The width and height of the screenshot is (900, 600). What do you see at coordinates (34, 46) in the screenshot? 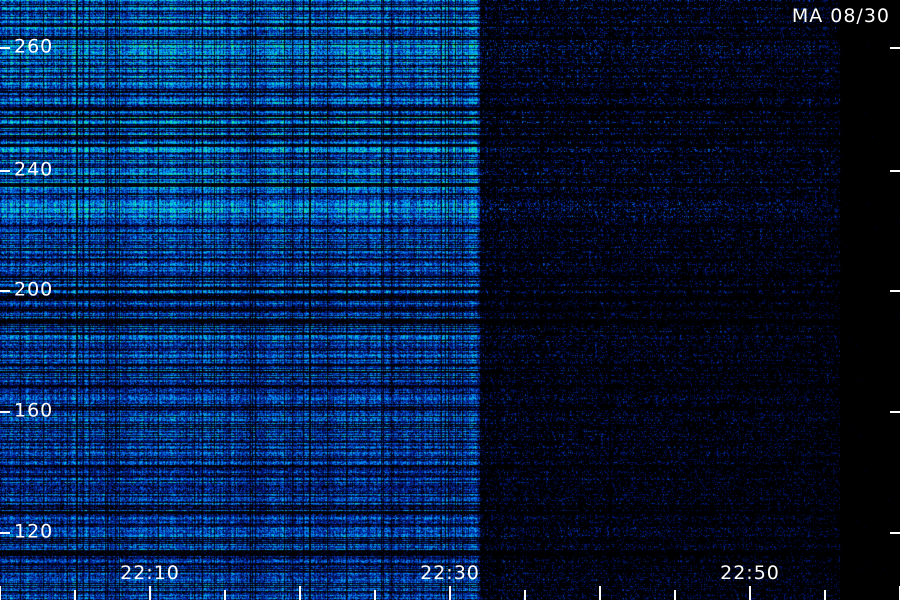
I see `y-axis-label-260: 260` at bounding box center [34, 46].